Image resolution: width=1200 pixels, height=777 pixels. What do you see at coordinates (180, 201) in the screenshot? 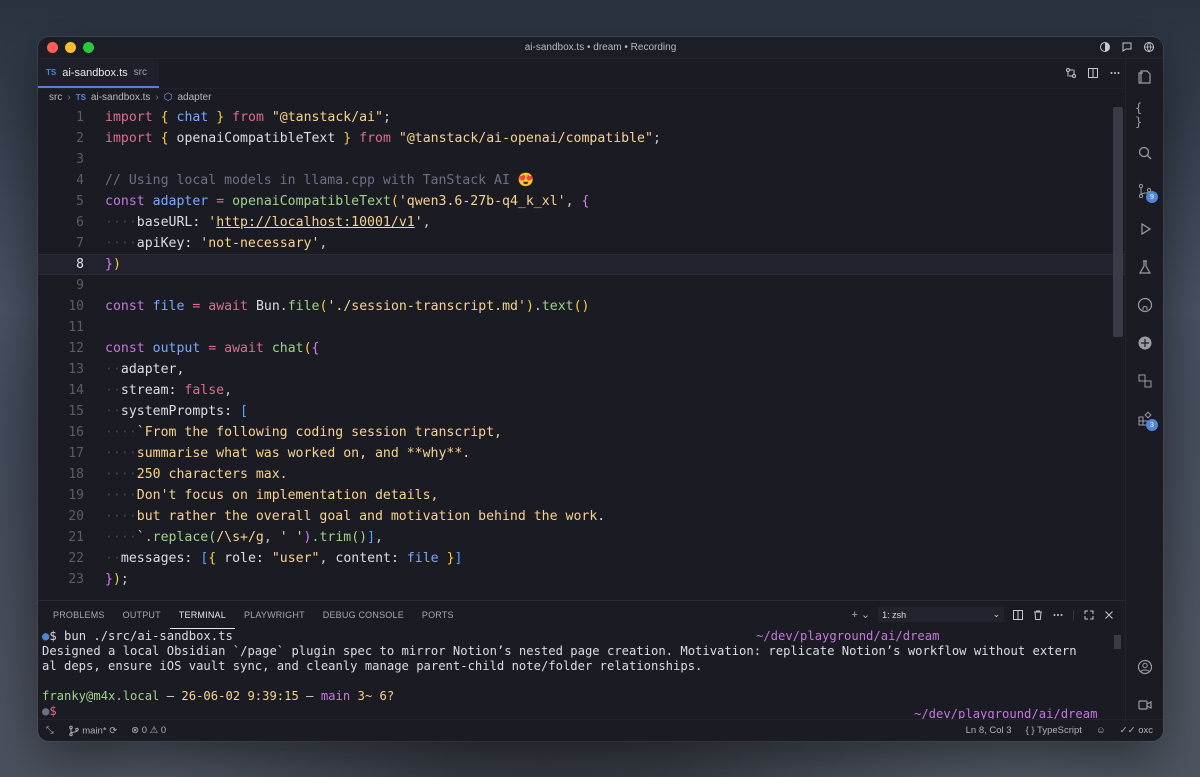
I see `code-token: adapter` at bounding box center [180, 201].